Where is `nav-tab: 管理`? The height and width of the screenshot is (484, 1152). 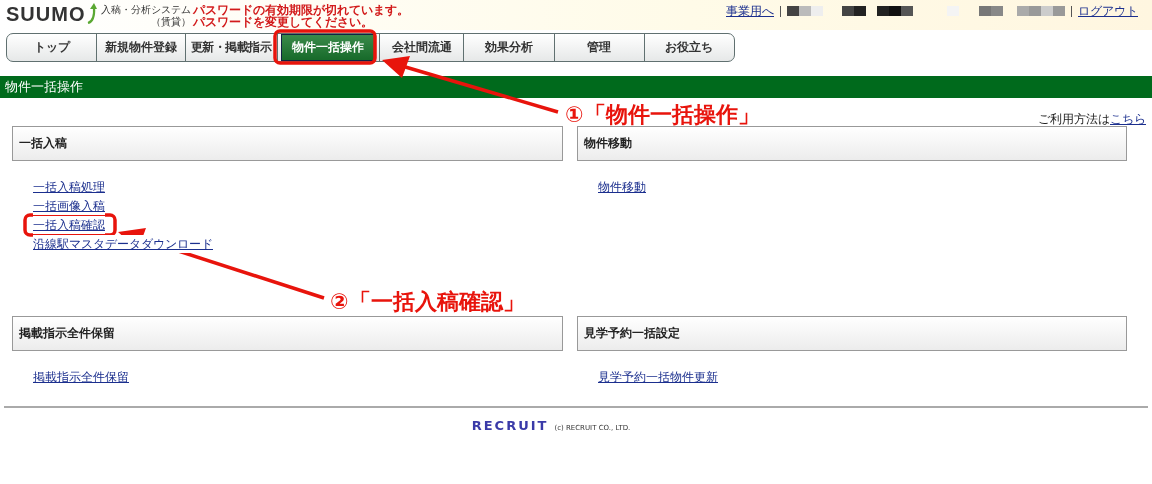
nav-tab: 管理 is located at coordinates (599, 47).